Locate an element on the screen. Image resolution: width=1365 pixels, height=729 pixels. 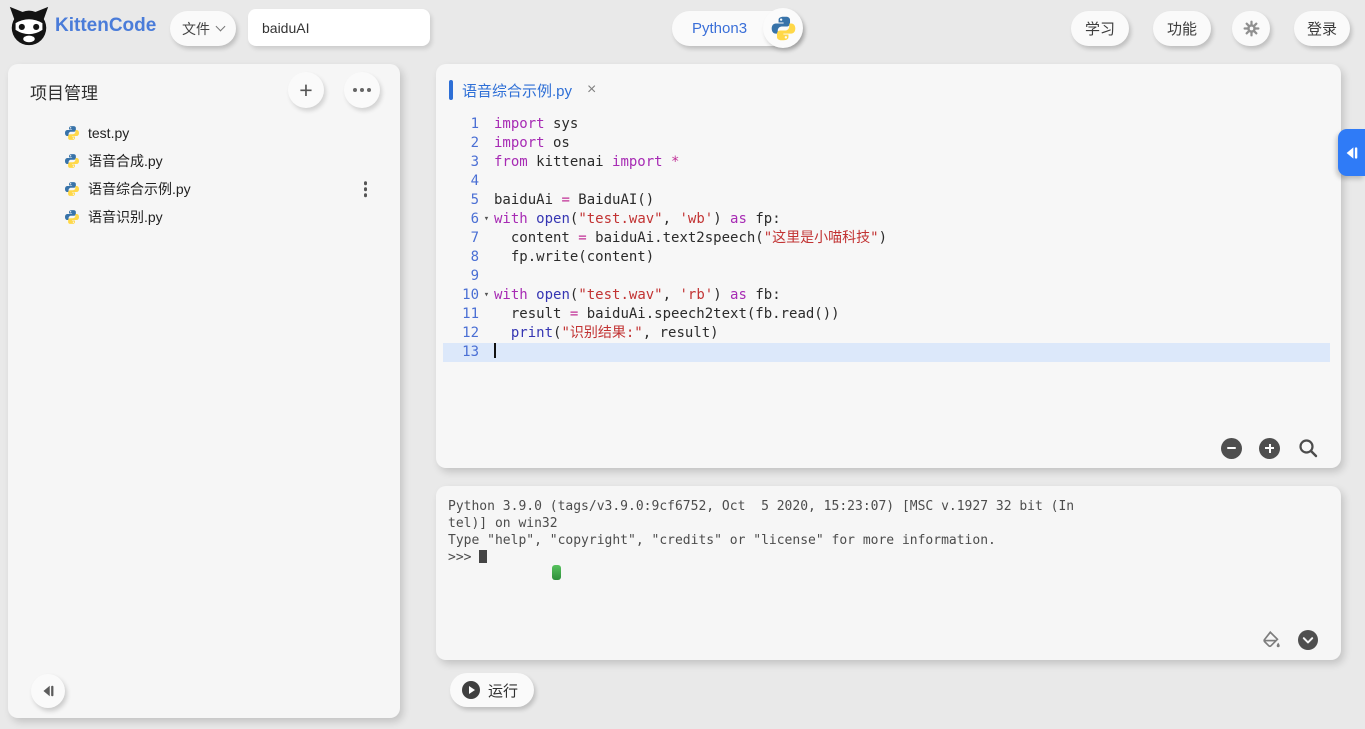
code-line: 9 is located at coordinates (886, 276).